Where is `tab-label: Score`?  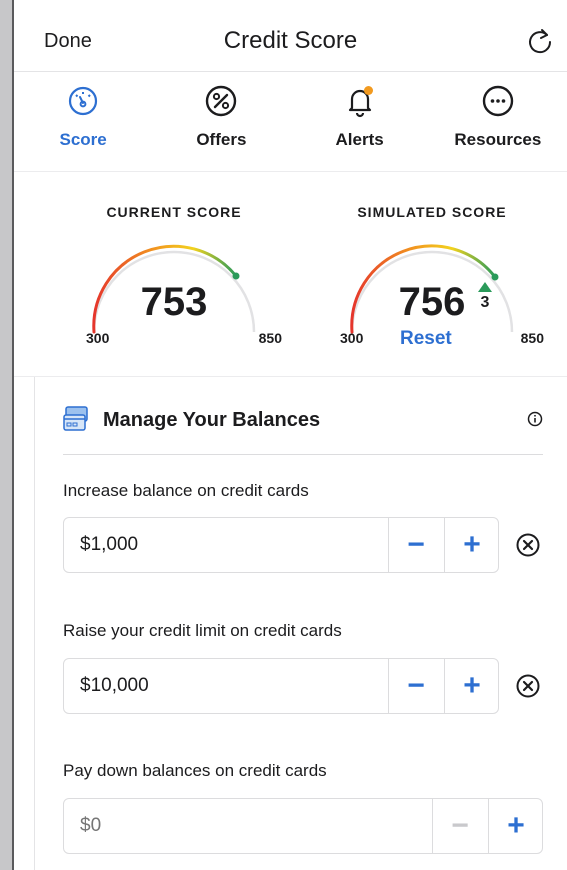
tab-label: Score is located at coordinates (83, 139).